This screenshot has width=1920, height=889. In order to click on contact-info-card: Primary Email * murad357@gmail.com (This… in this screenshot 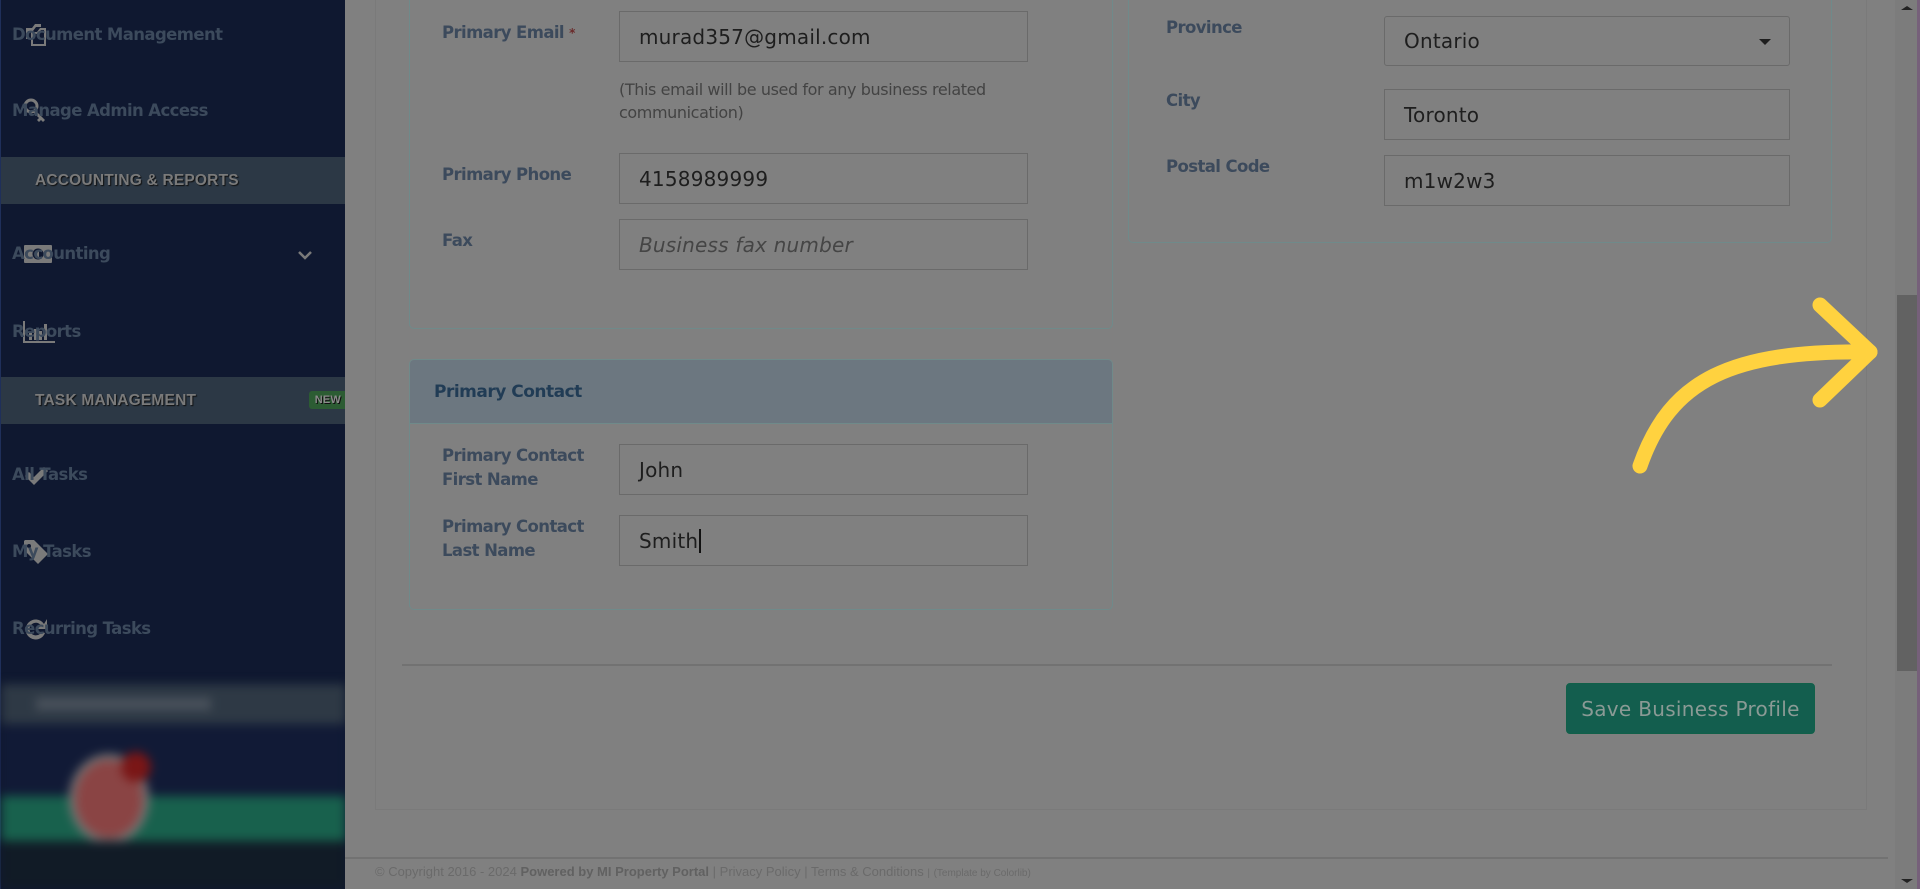, I will do `click(761, 164)`.